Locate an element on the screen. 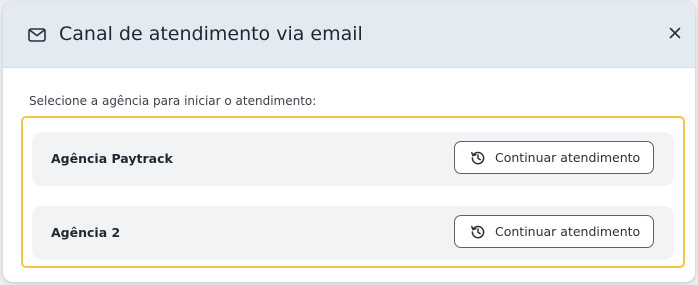 Image resolution: width=698 pixels, height=285 pixels. close-button is located at coordinates (675, 33).